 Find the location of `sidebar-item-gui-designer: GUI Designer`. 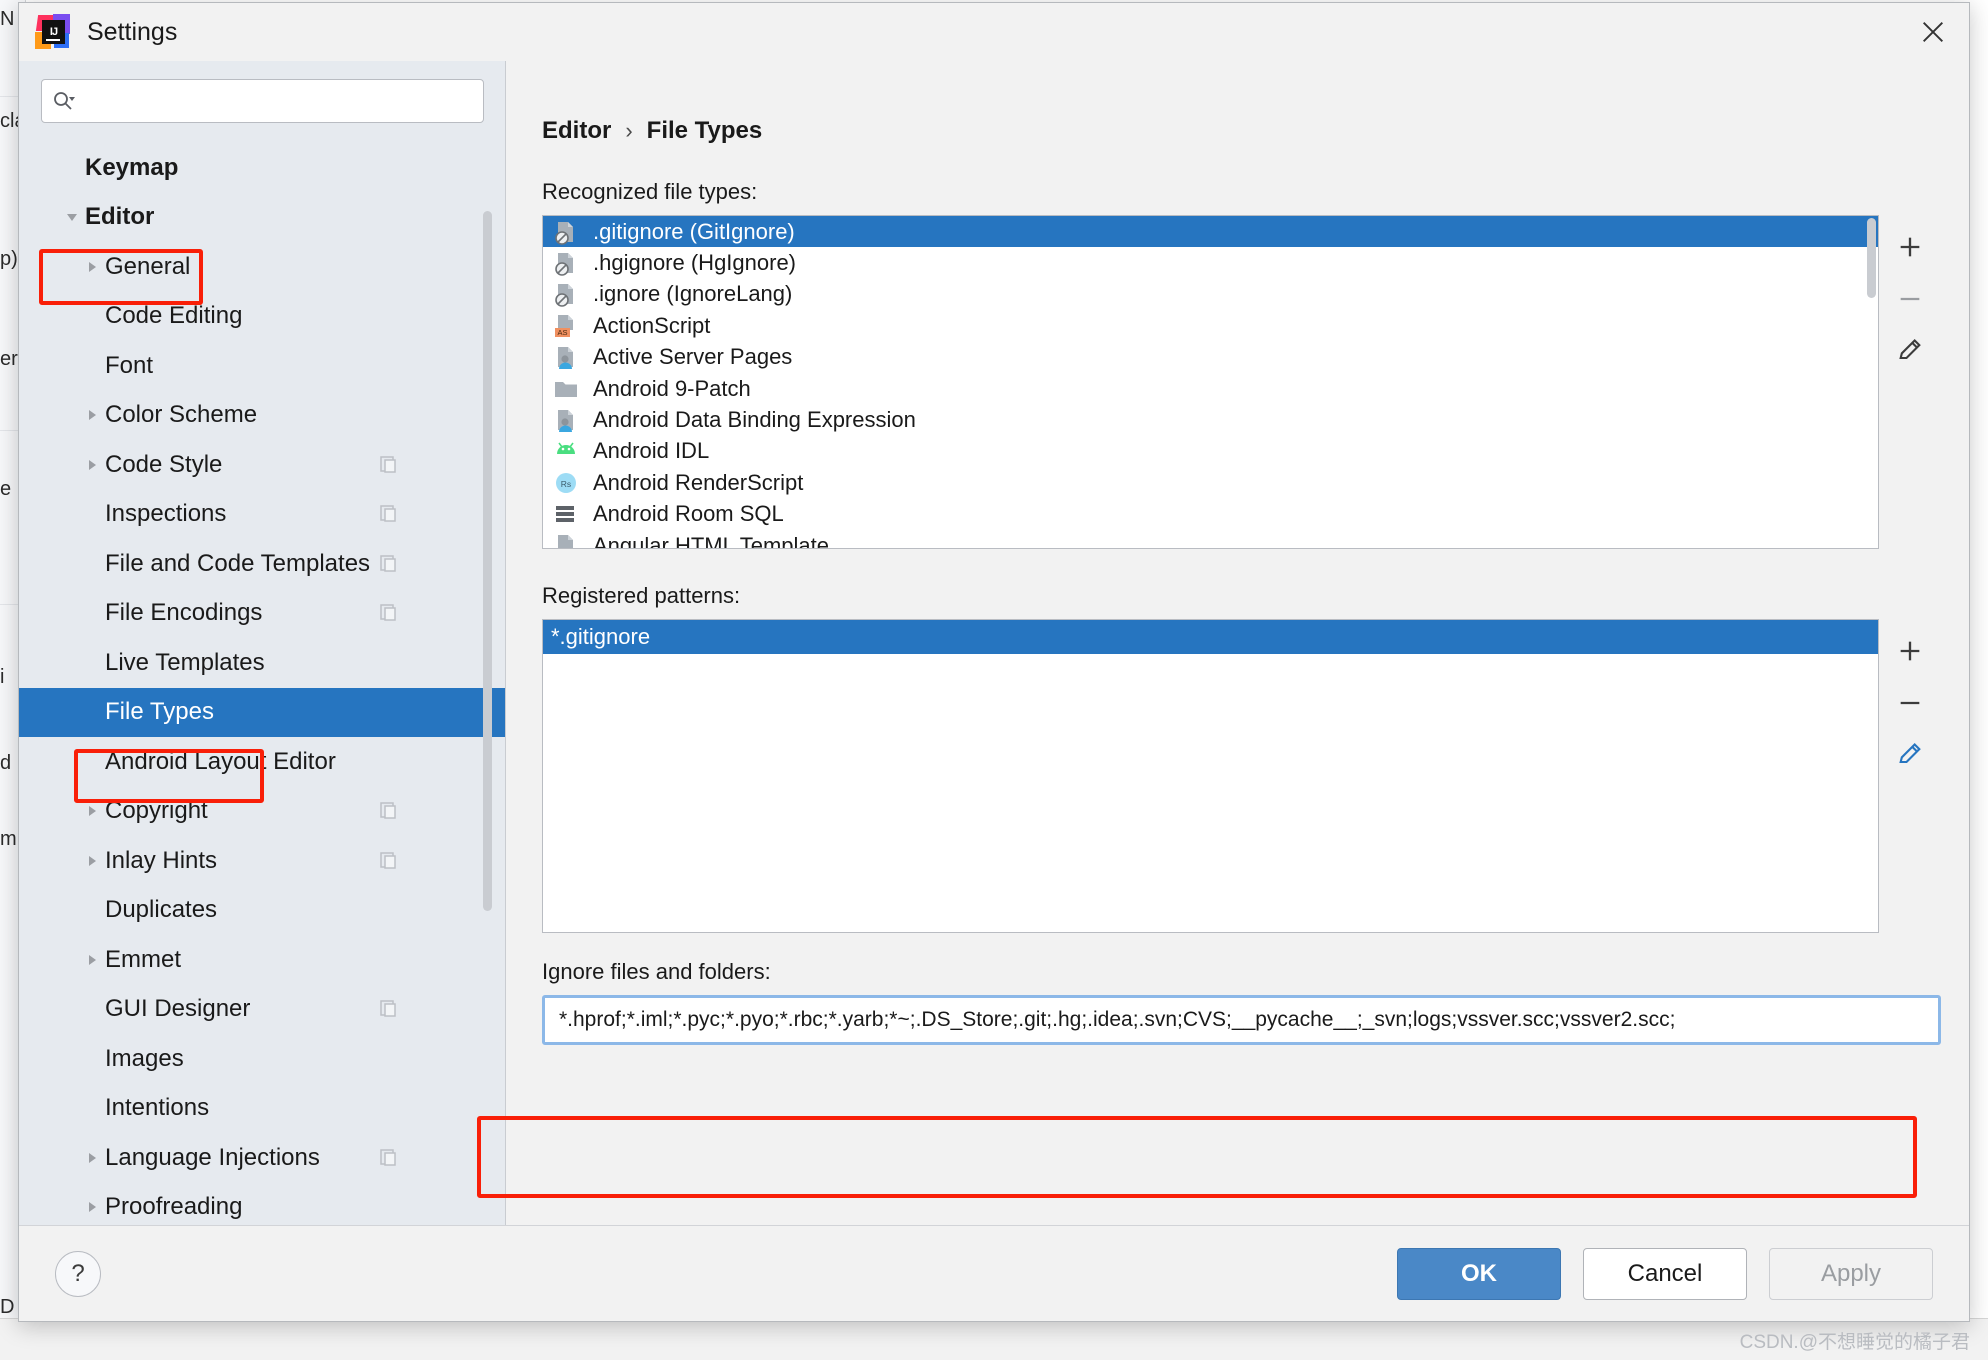

sidebar-item-gui-designer: GUI Designer is located at coordinates (262, 1010).